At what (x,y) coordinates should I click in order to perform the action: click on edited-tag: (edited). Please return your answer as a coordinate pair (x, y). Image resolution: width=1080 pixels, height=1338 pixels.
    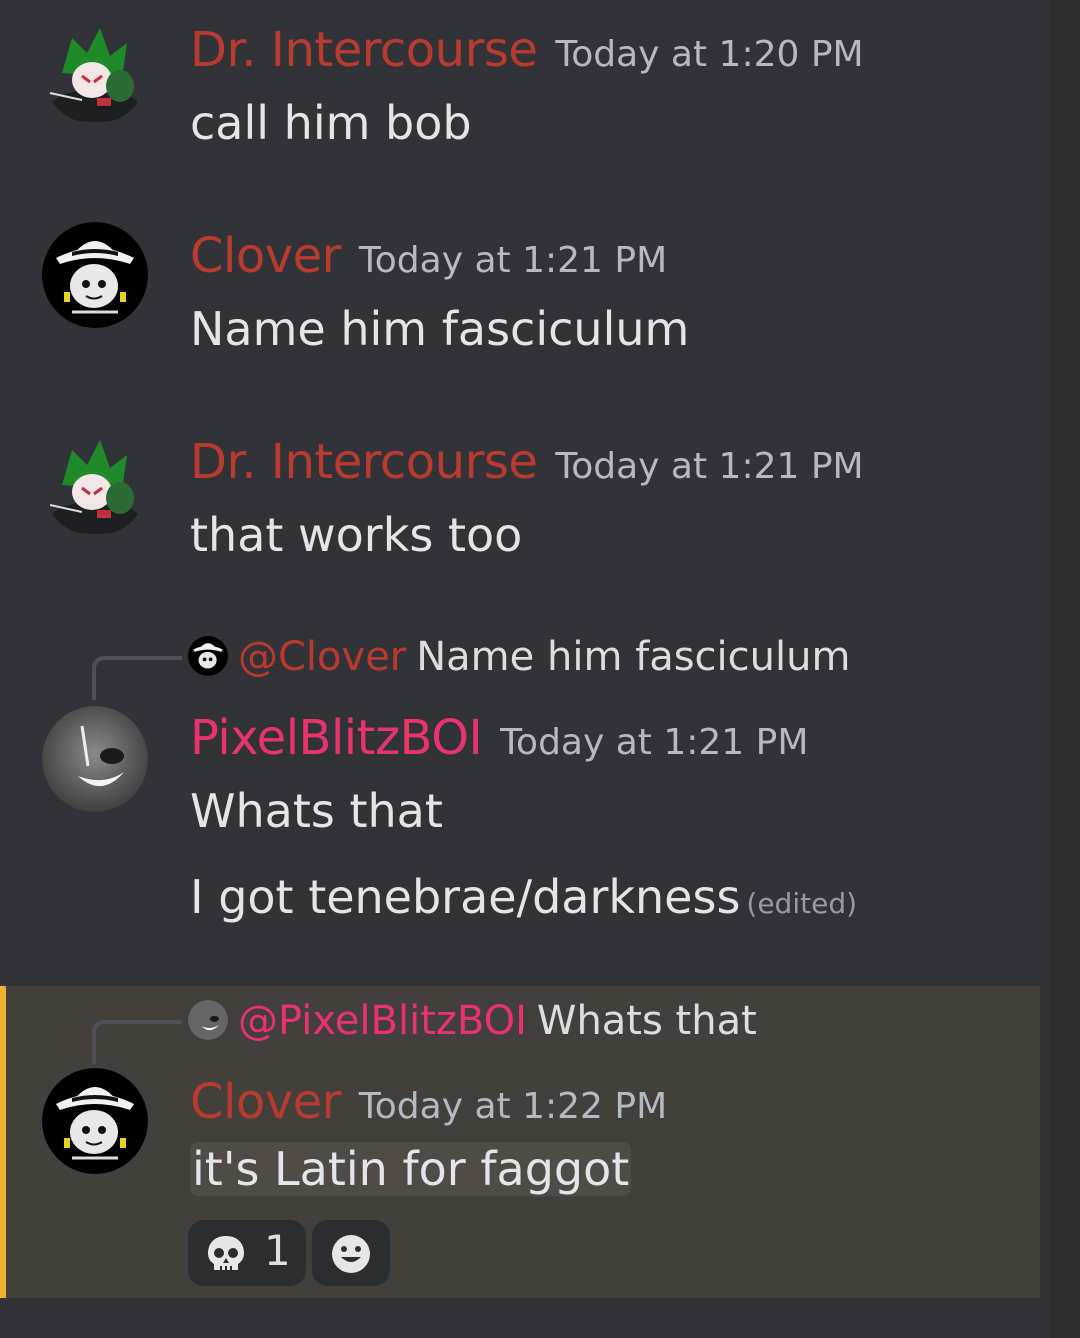
    Looking at the image, I should click on (802, 903).